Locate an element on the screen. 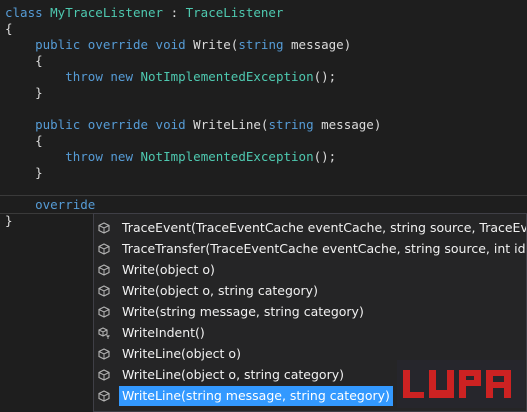 The width and height of the screenshot is (527, 412). keyword-token: class is located at coordinates (28, 12).